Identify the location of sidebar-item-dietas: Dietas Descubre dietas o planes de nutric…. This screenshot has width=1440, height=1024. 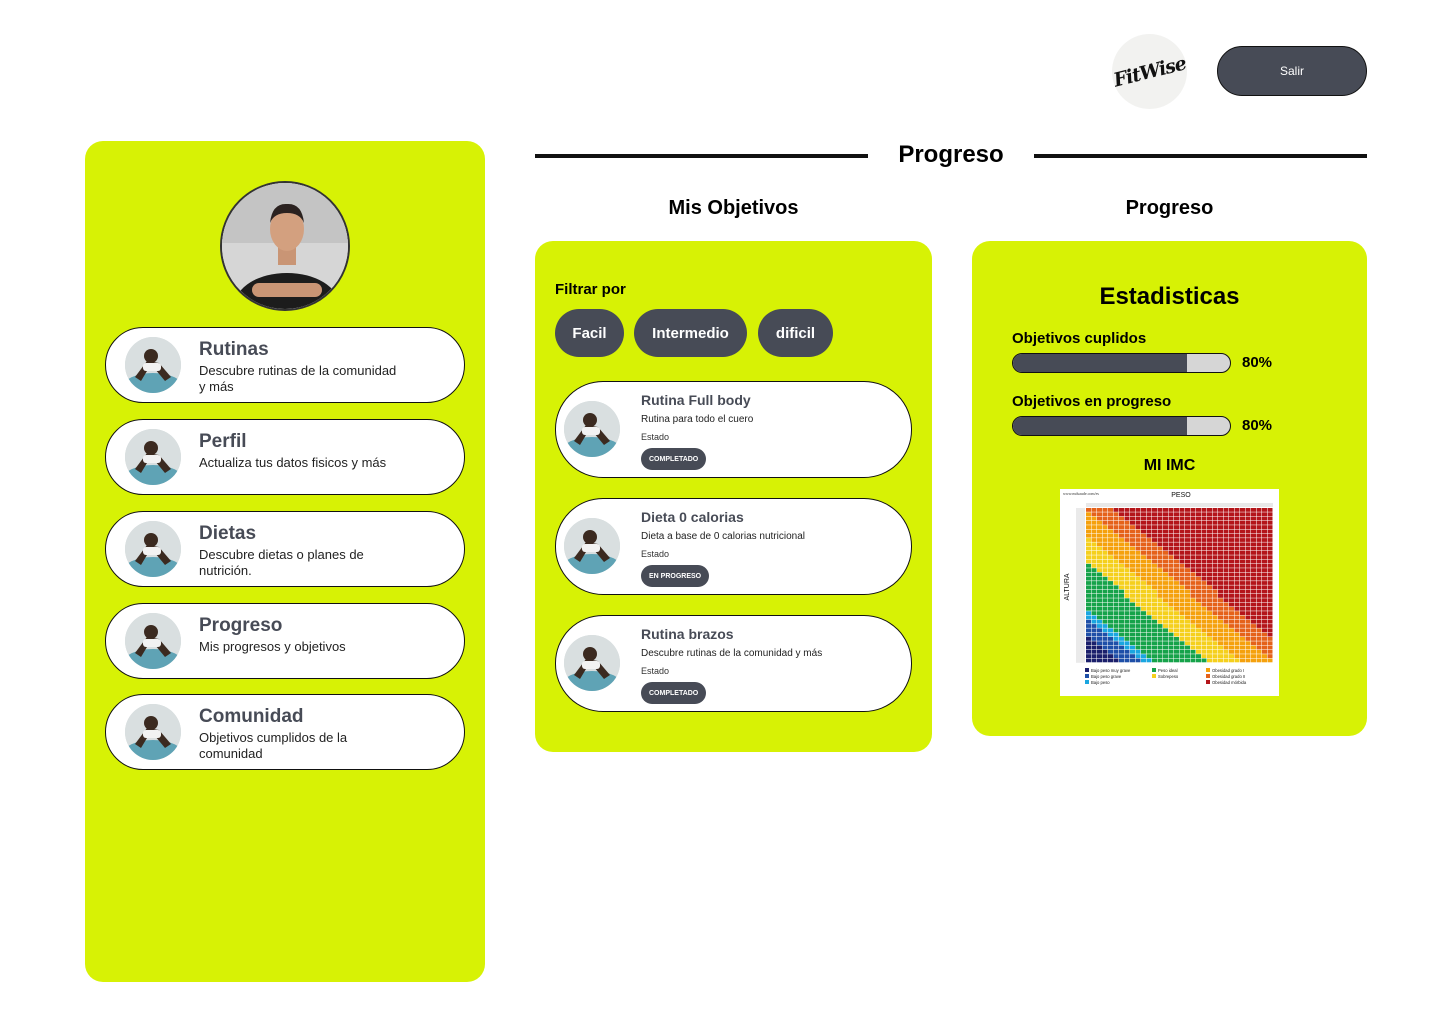
(285, 549).